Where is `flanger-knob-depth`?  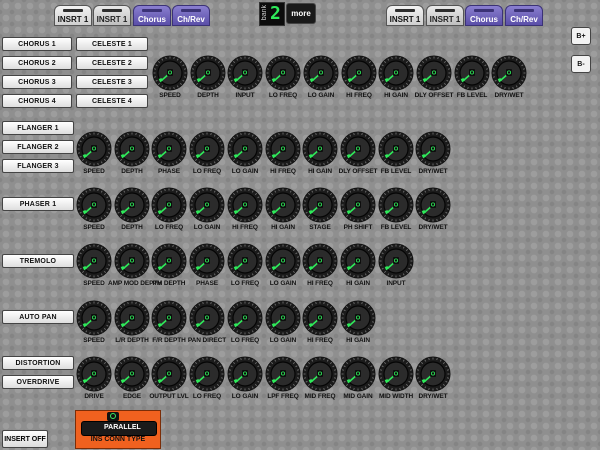
flanger-knob-depth is located at coordinates (132, 149).